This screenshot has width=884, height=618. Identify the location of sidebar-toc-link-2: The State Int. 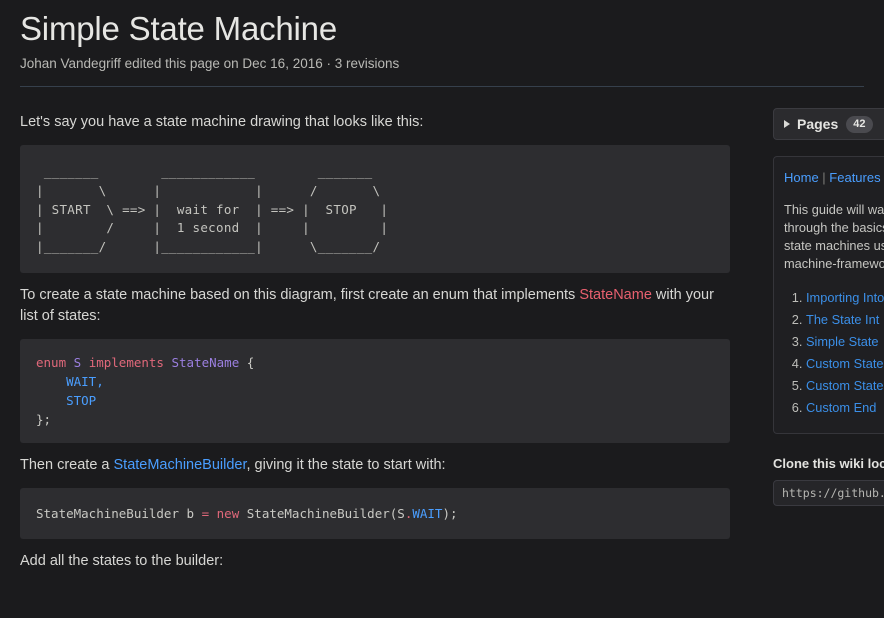
(842, 319).